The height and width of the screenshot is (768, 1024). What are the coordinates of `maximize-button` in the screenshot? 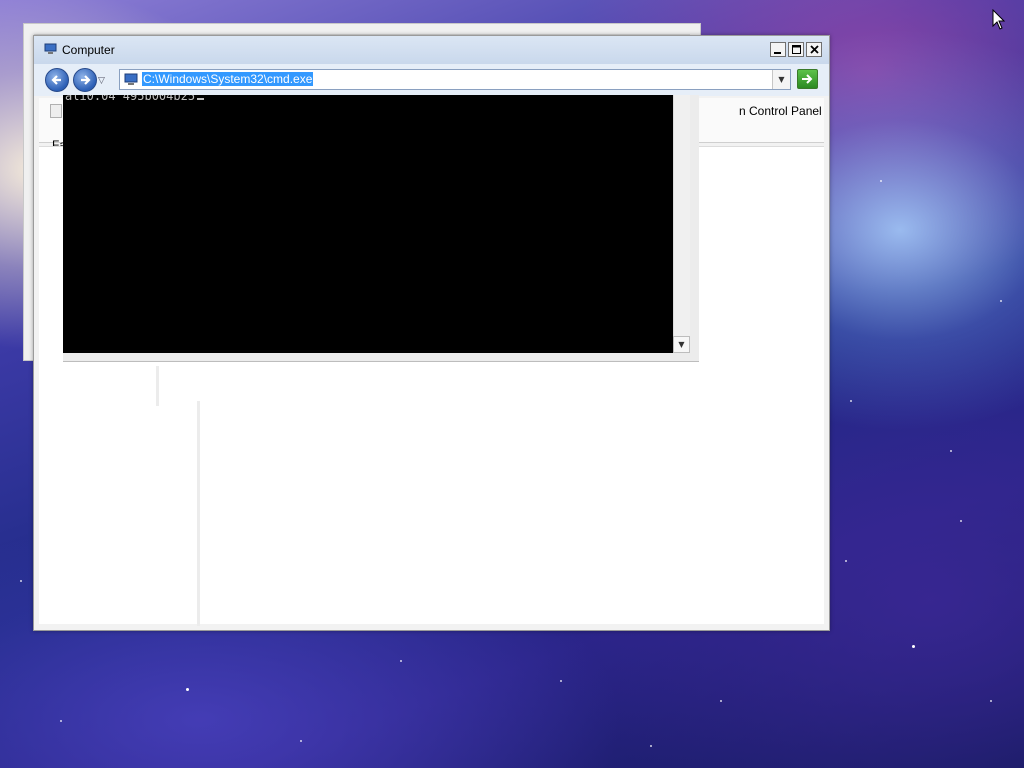 It's located at (796, 49).